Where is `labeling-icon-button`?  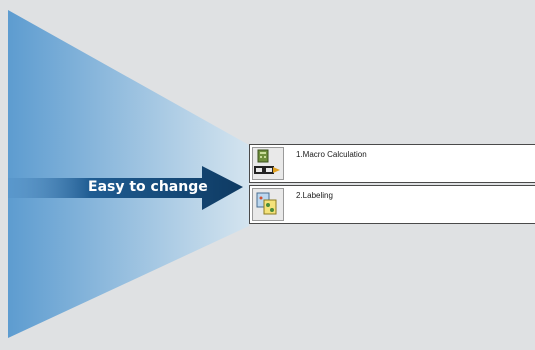 labeling-icon-button is located at coordinates (268, 204).